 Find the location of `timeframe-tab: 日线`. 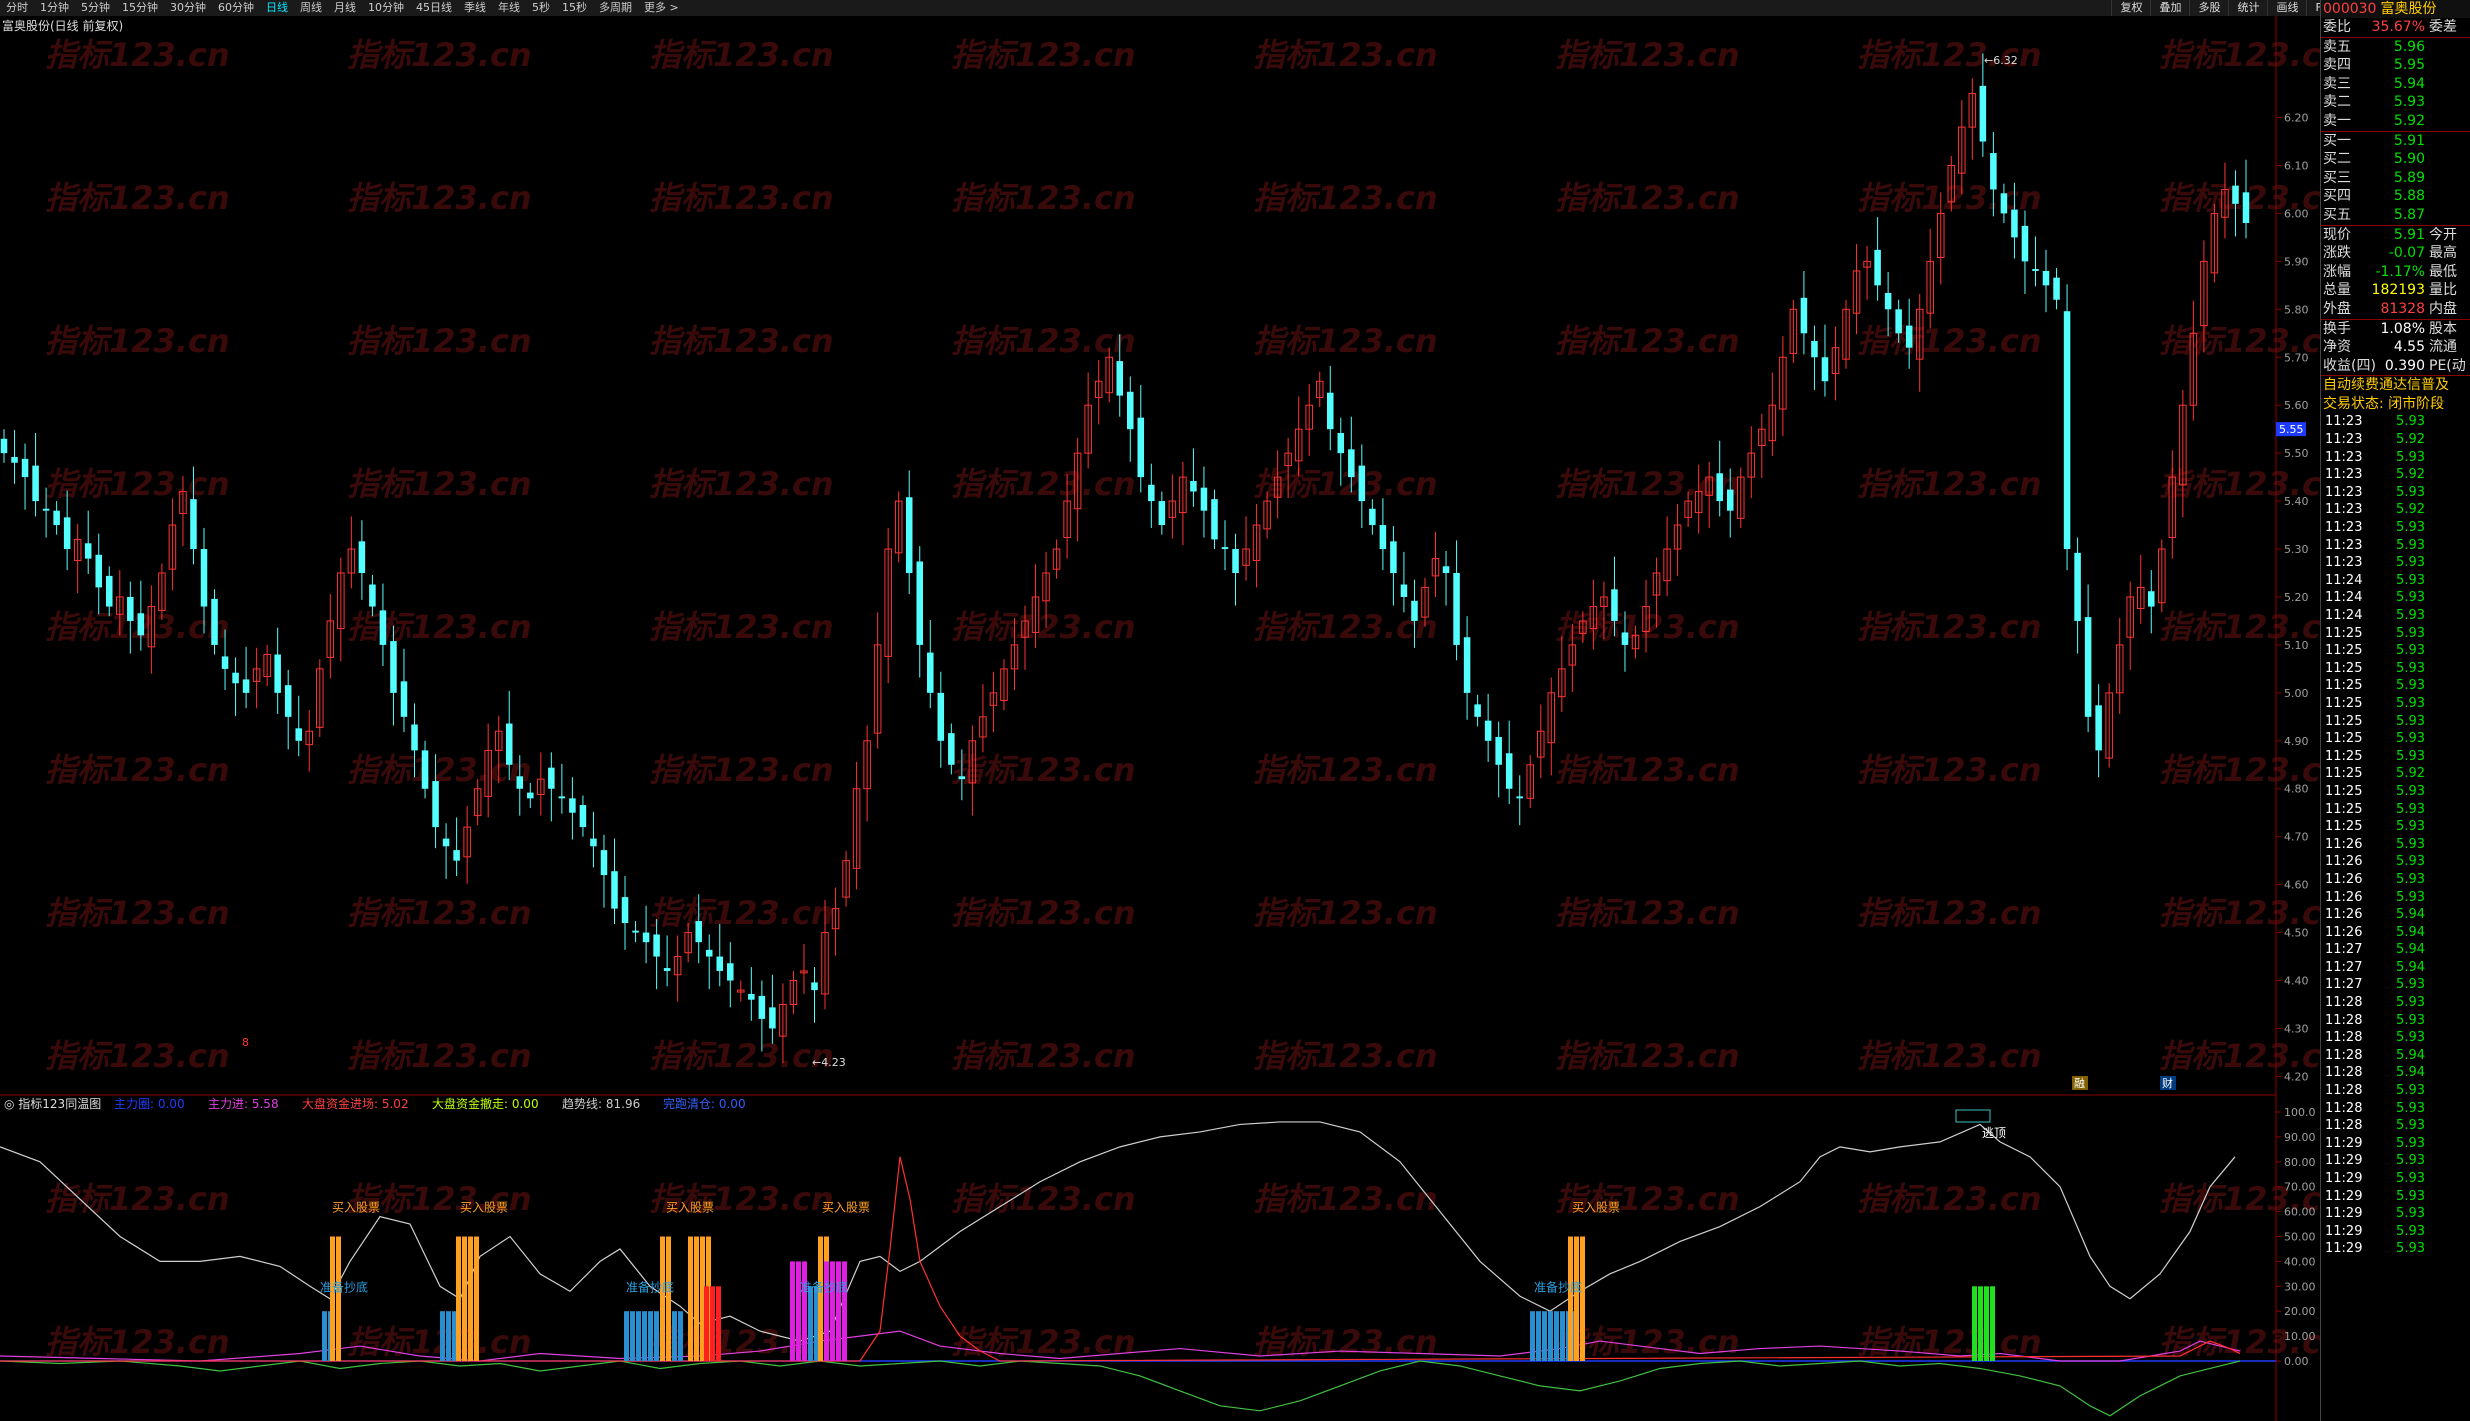

timeframe-tab: 日线 is located at coordinates (277, 8).